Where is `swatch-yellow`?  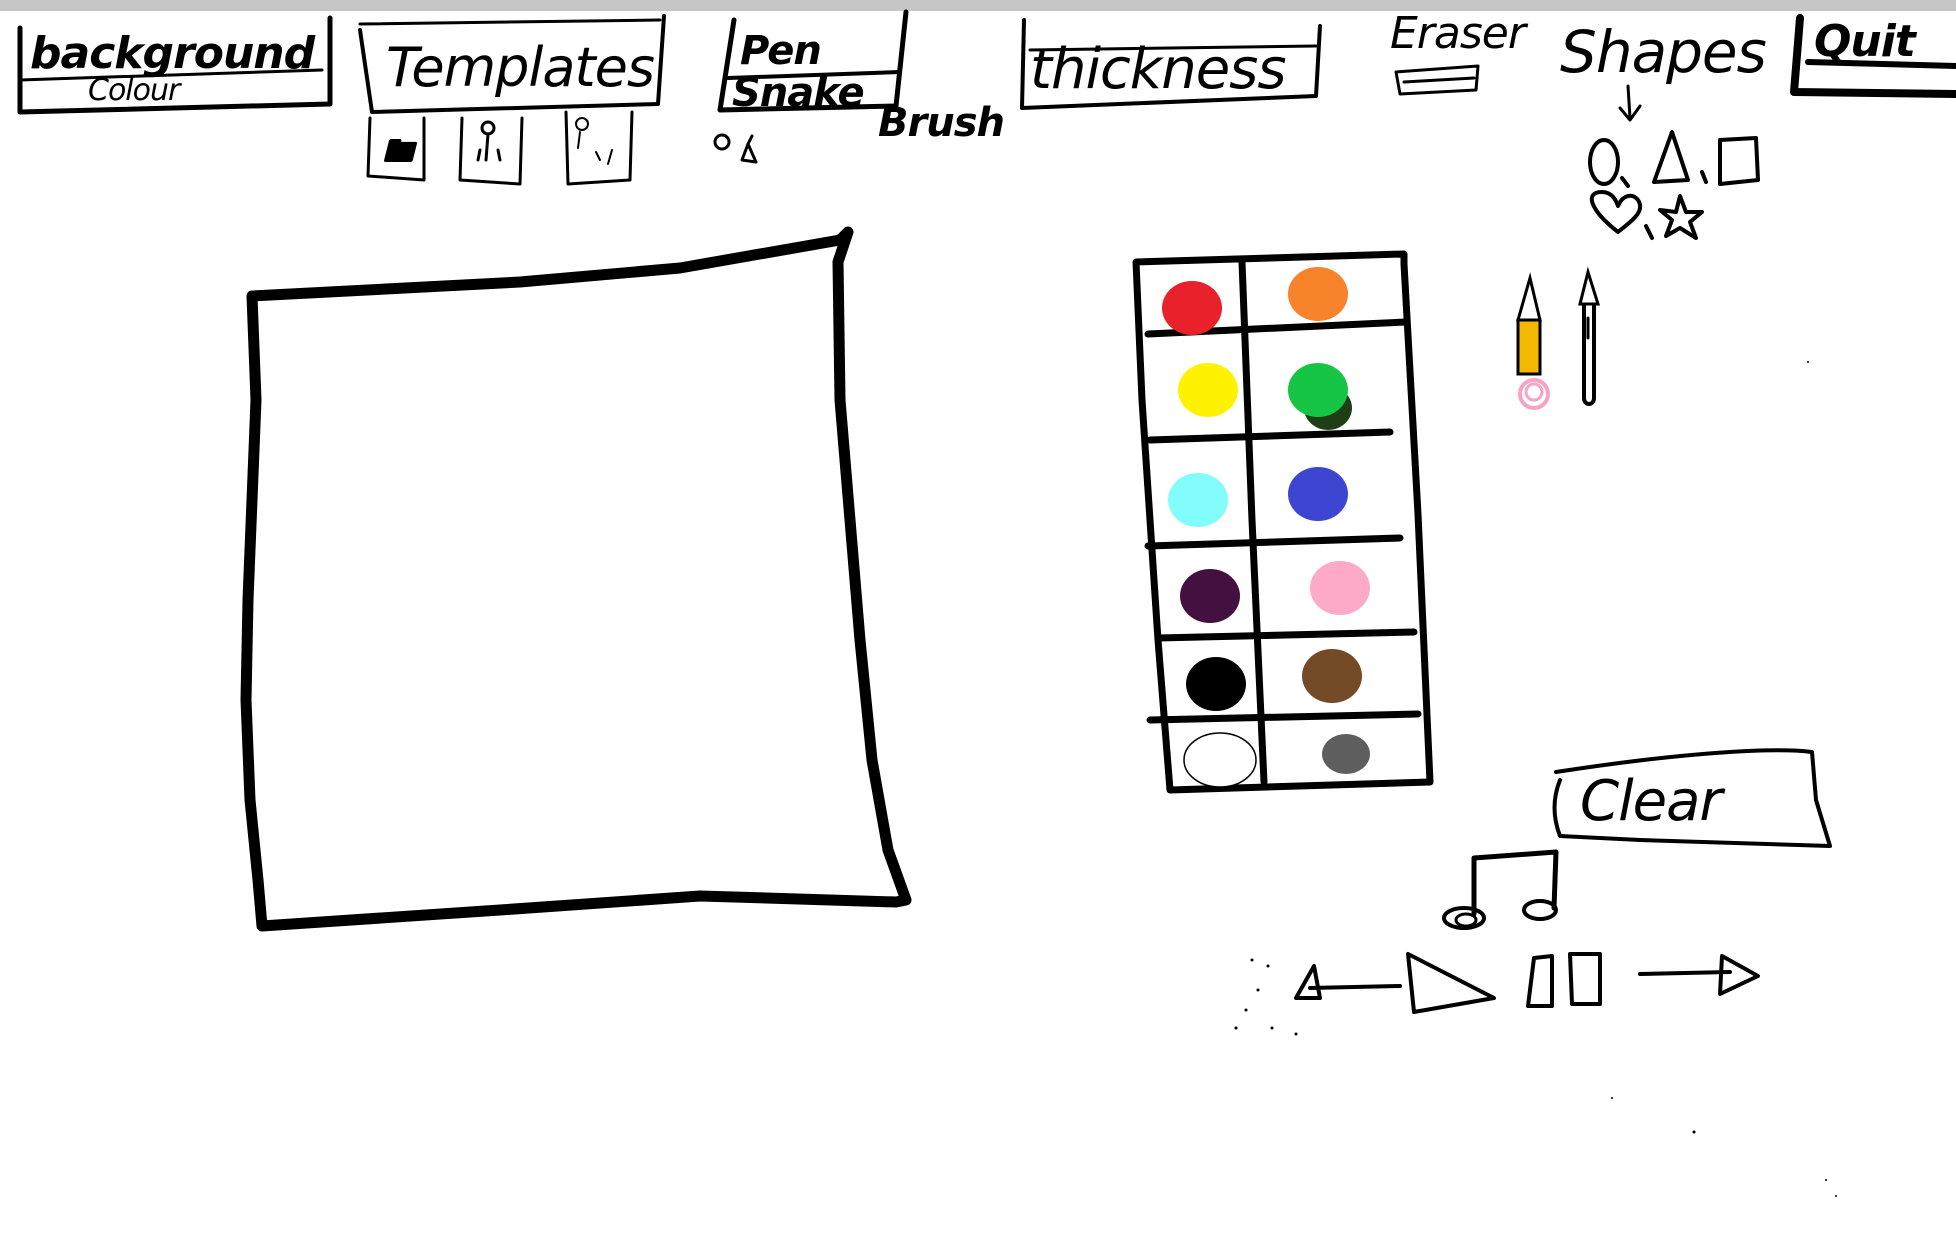 swatch-yellow is located at coordinates (1208, 390).